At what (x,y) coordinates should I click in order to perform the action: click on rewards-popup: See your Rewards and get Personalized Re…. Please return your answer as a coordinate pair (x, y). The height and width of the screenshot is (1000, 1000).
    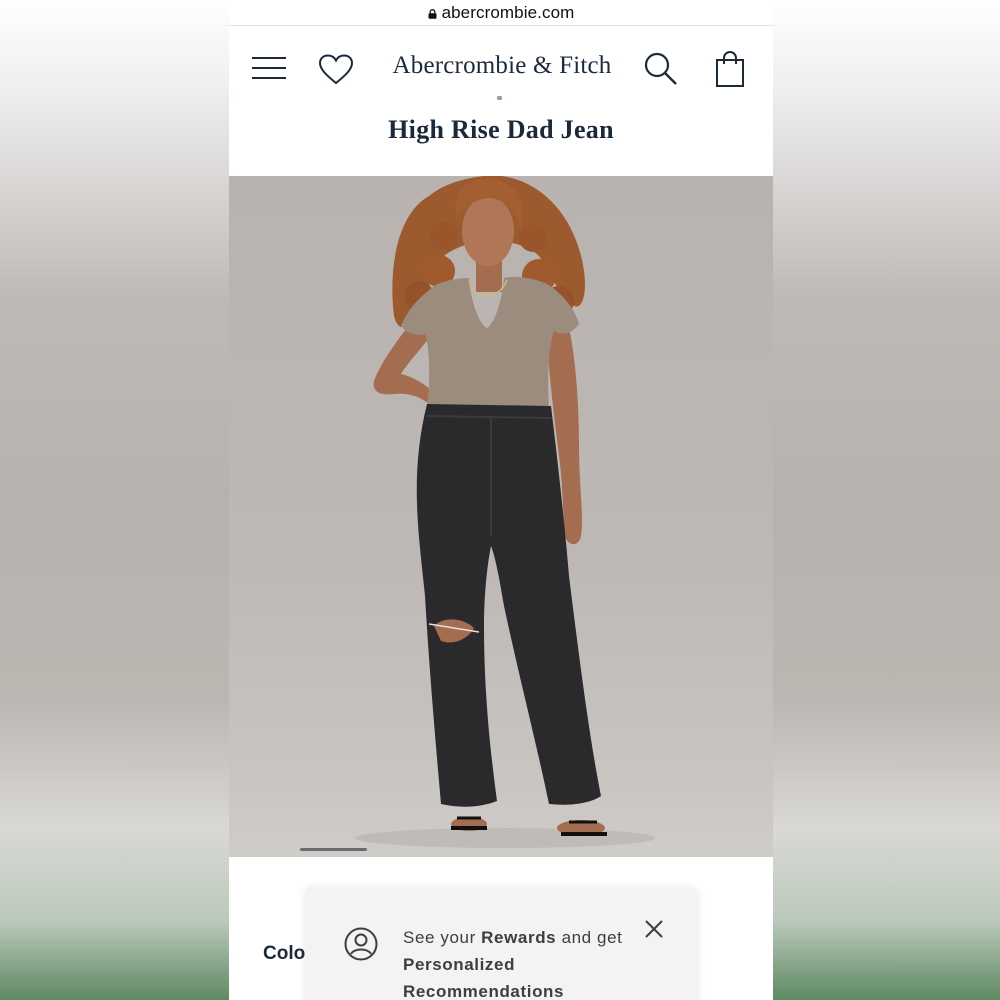
    Looking at the image, I should click on (501, 943).